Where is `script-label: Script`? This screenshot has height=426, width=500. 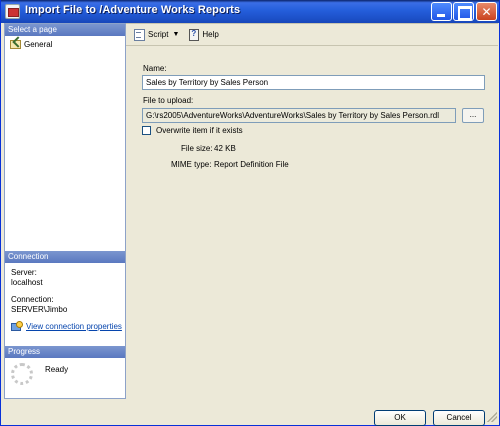
script-label: Script is located at coordinates (158, 34).